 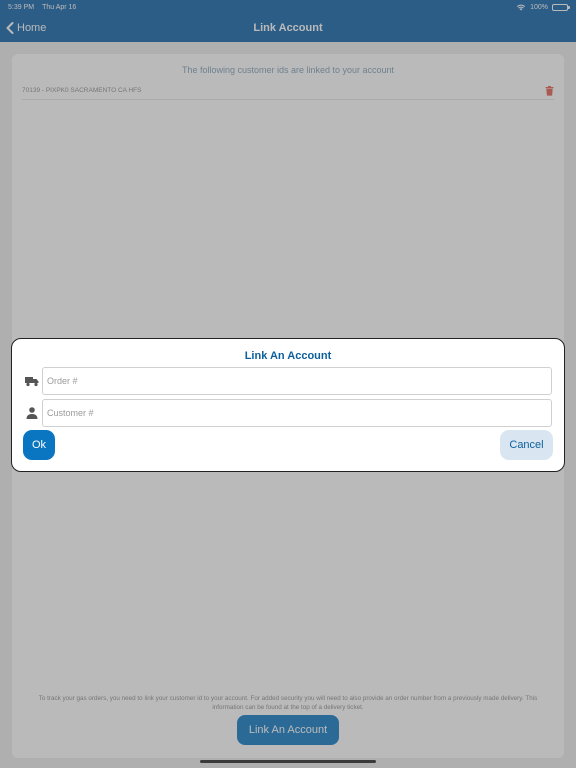 I want to click on customer-field-row, so click(x=288, y=413).